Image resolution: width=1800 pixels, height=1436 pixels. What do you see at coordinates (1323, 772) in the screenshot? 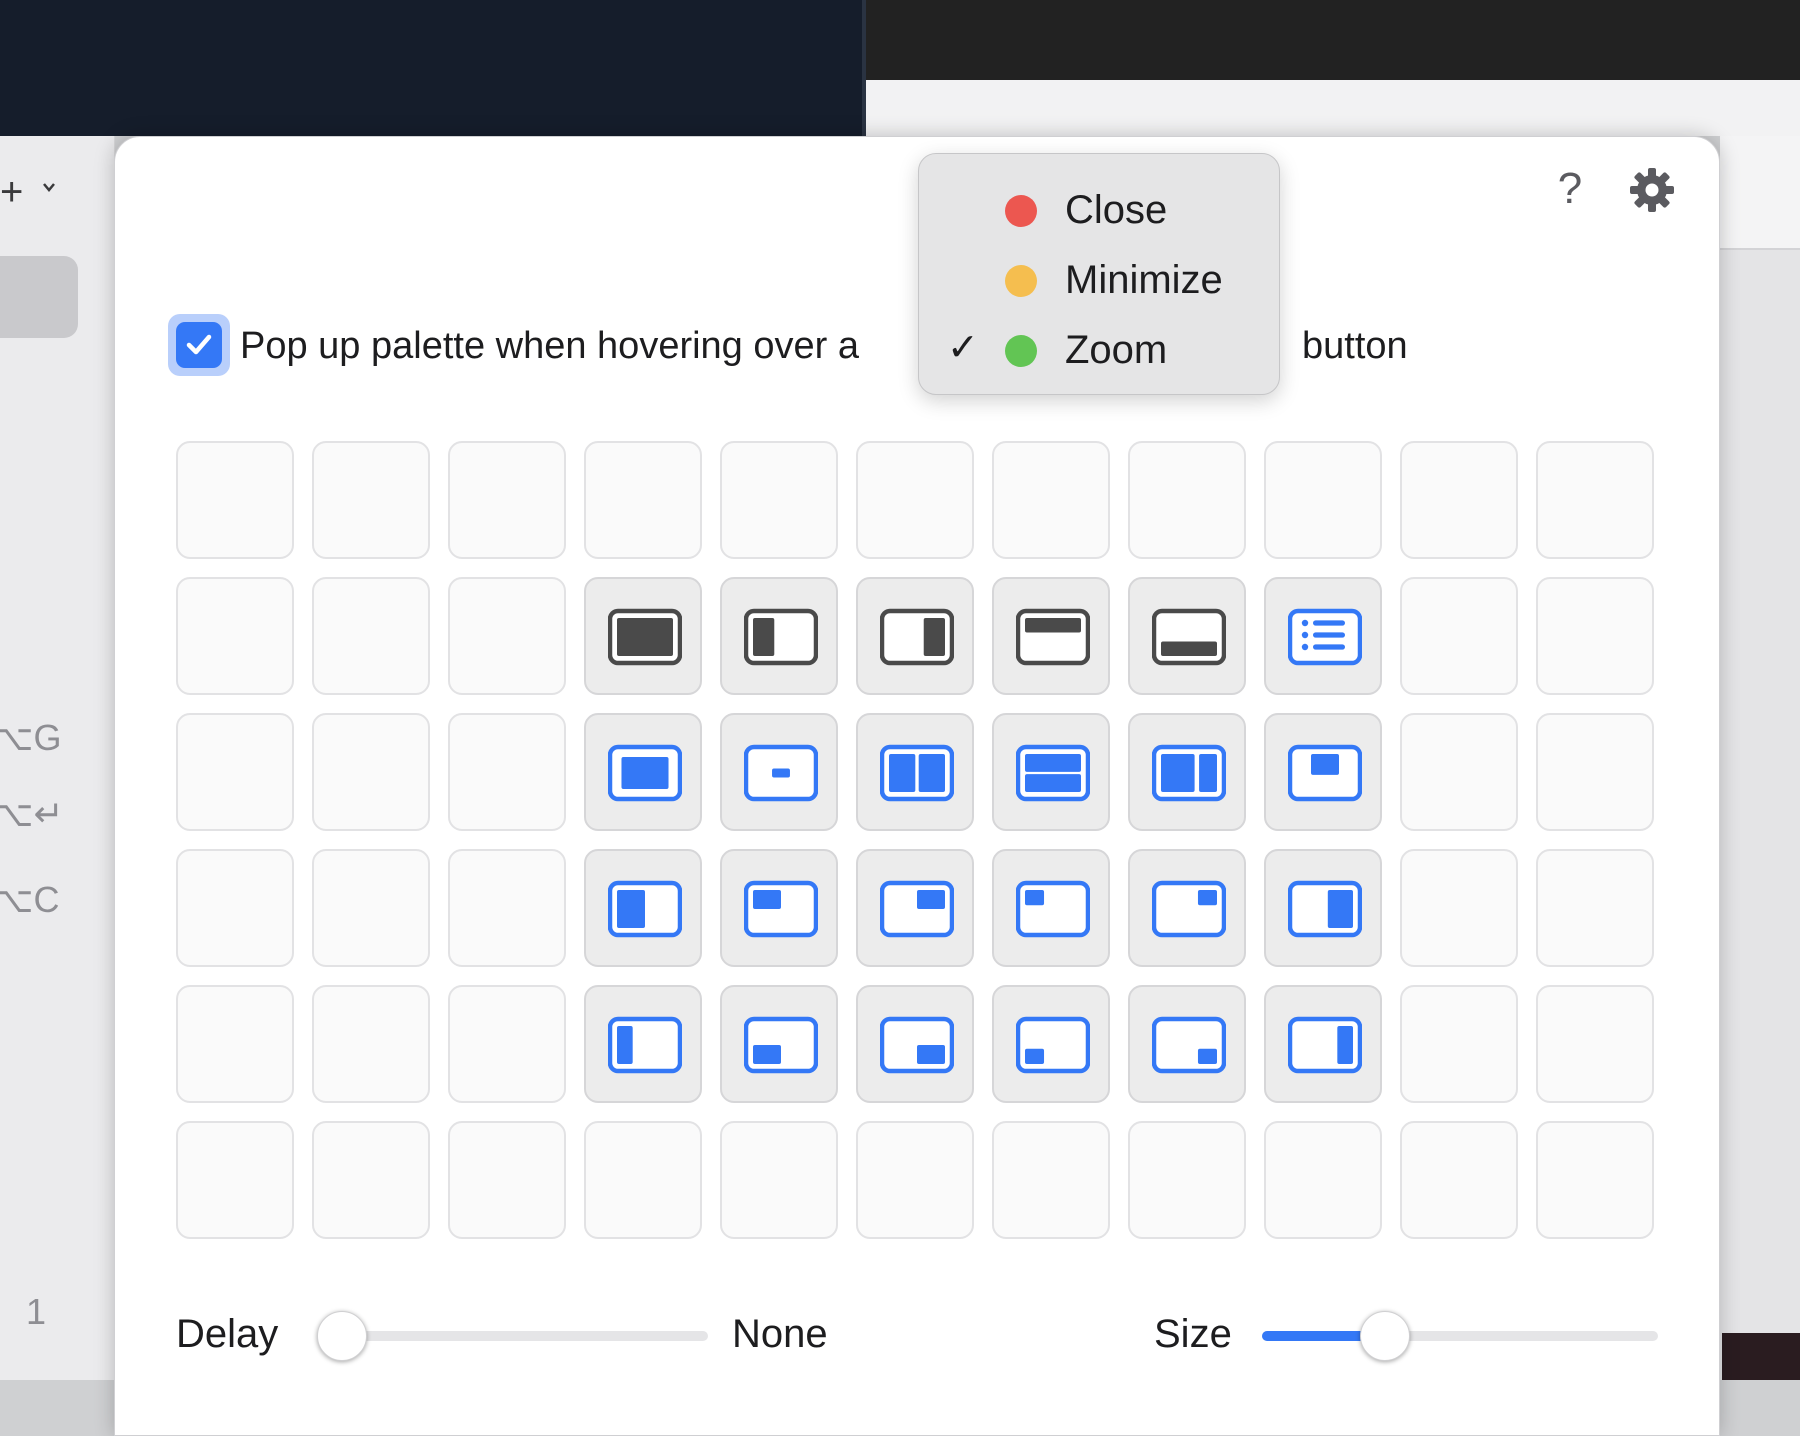
I see `palette-cell-center-top` at bounding box center [1323, 772].